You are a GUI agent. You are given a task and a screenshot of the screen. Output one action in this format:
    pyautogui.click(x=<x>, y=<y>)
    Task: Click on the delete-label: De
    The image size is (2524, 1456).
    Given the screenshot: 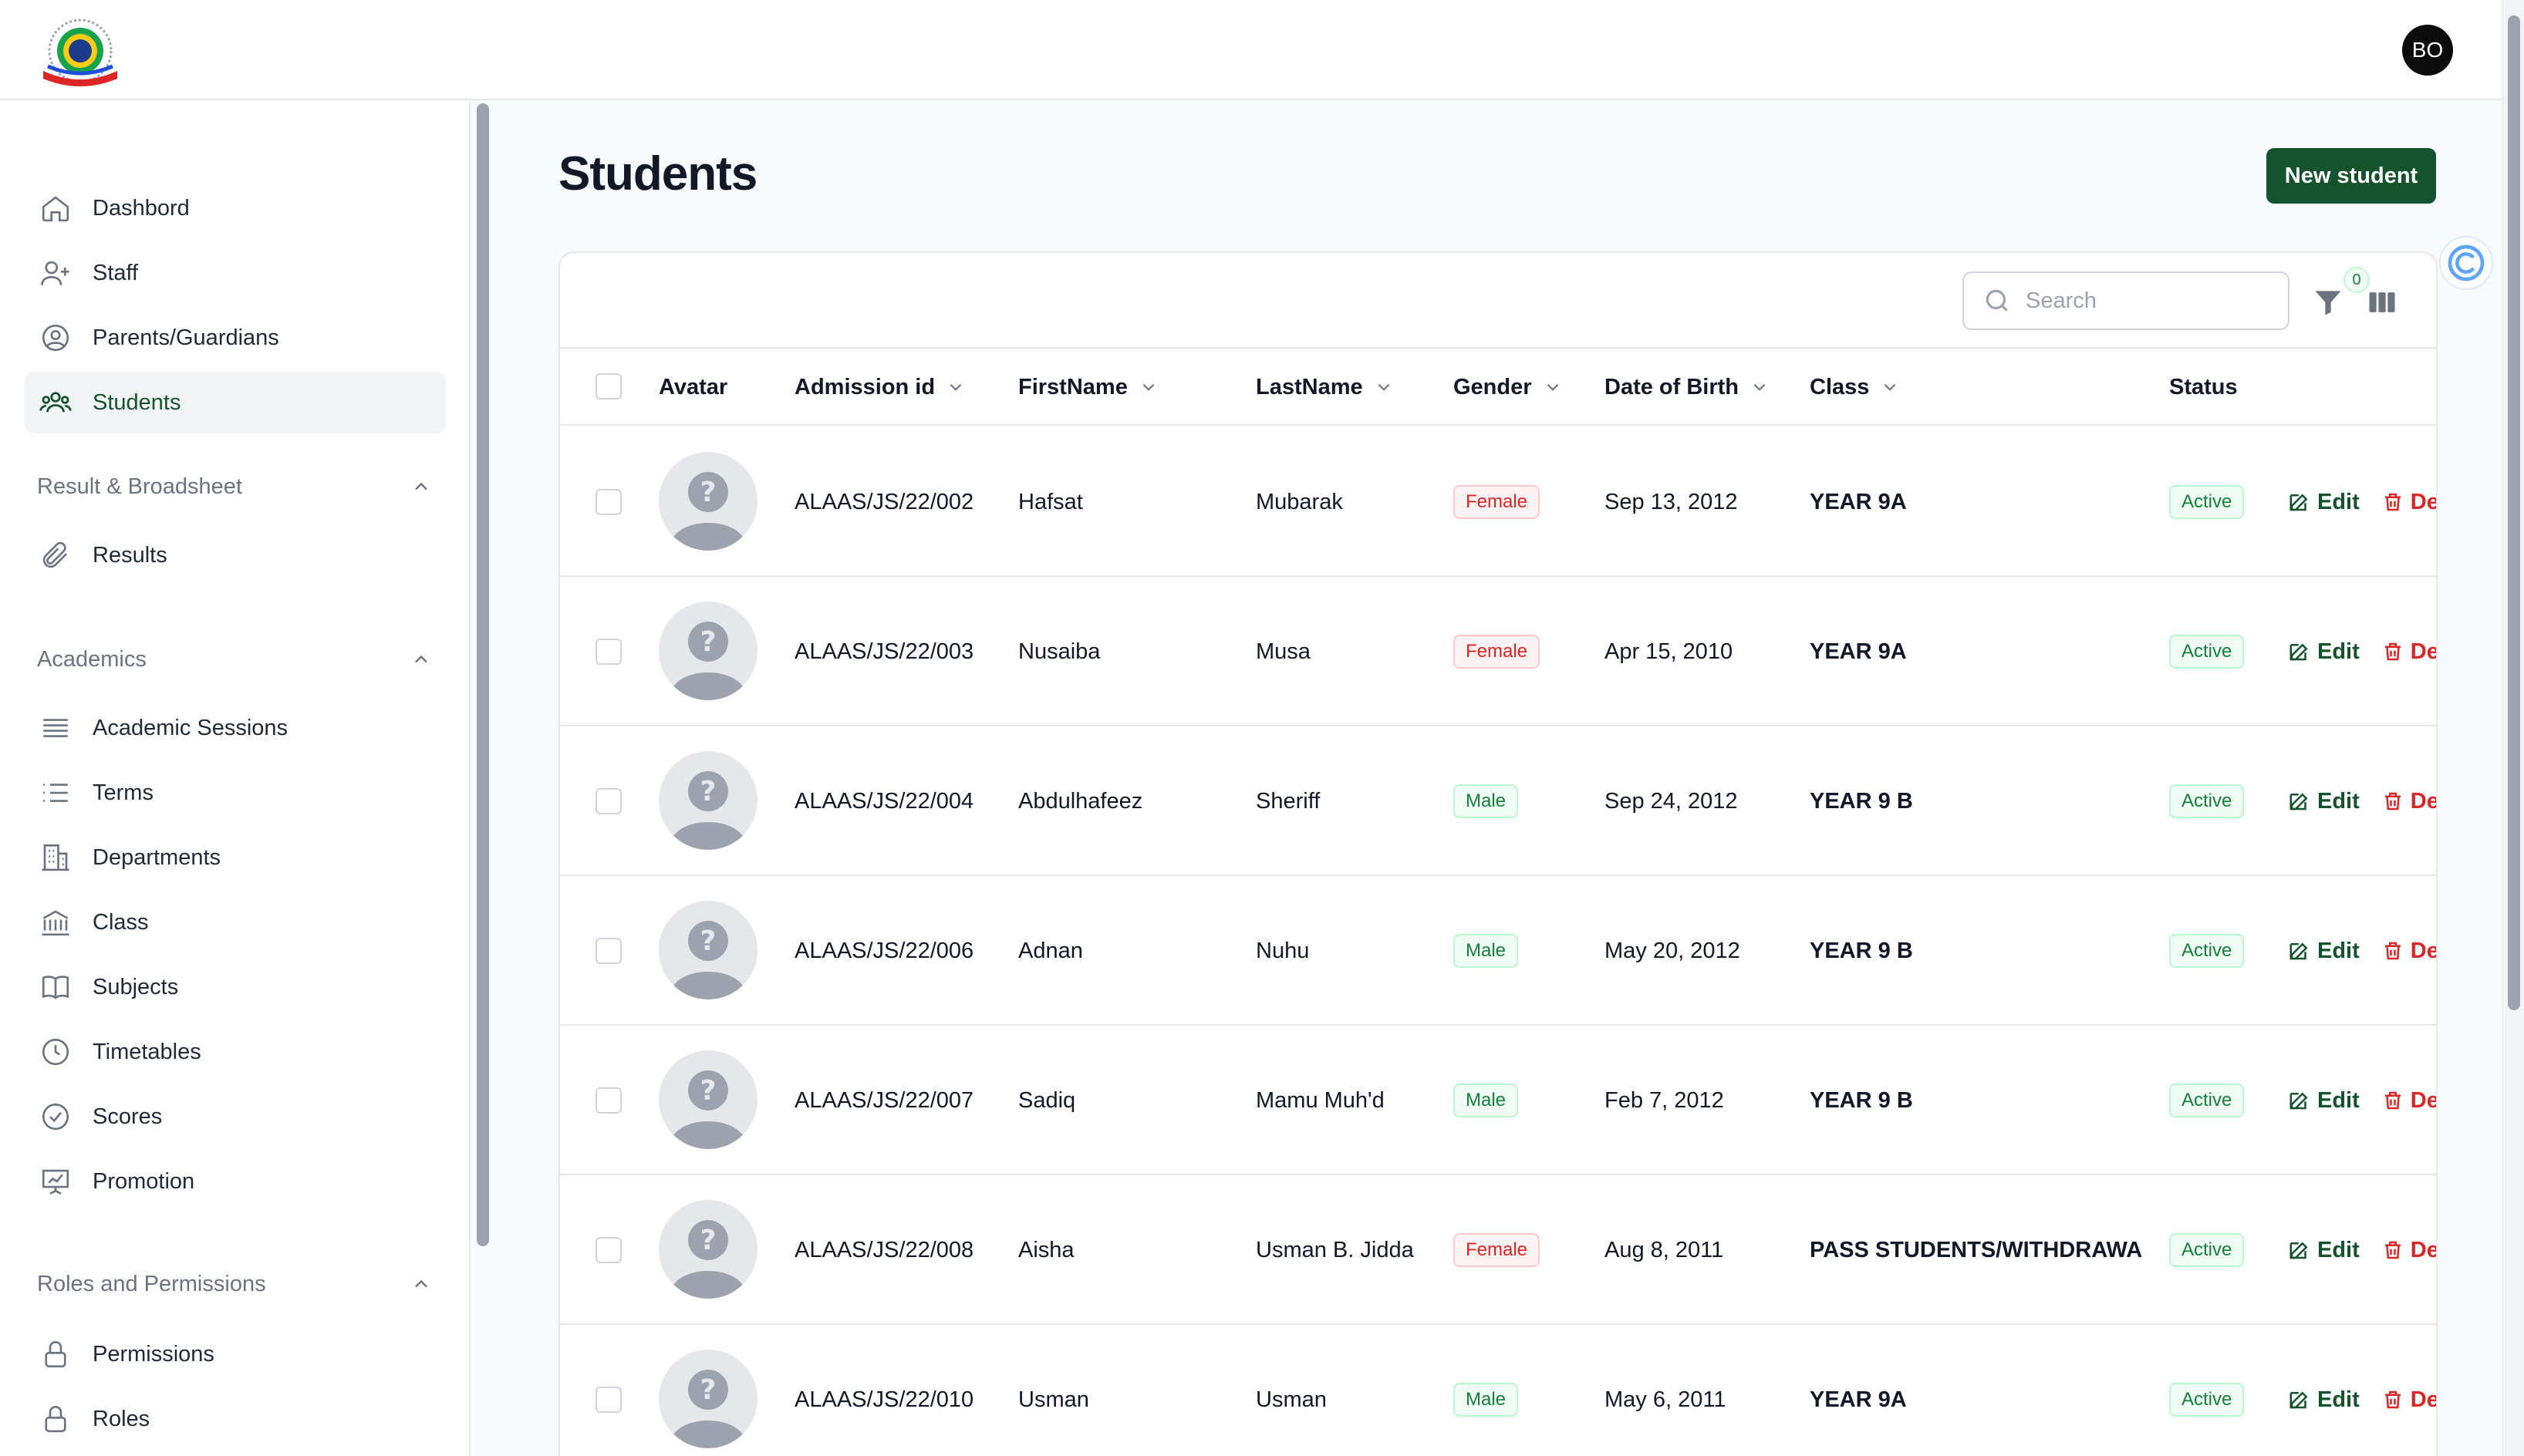 What is the action you would take?
    pyautogui.click(x=2424, y=801)
    